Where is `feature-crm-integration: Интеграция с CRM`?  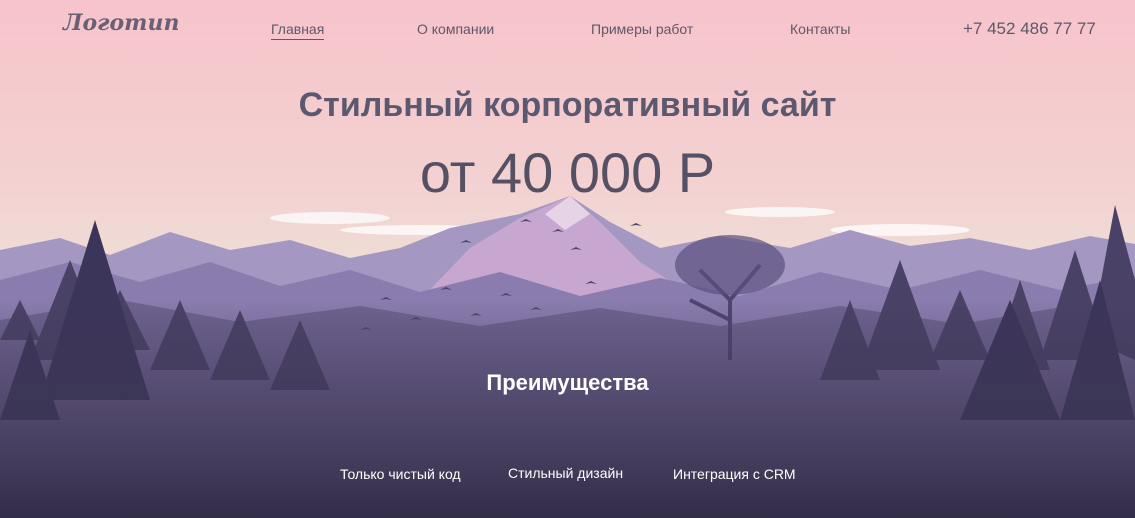
feature-crm-integration: Интеграция с CRM is located at coordinates (734, 474).